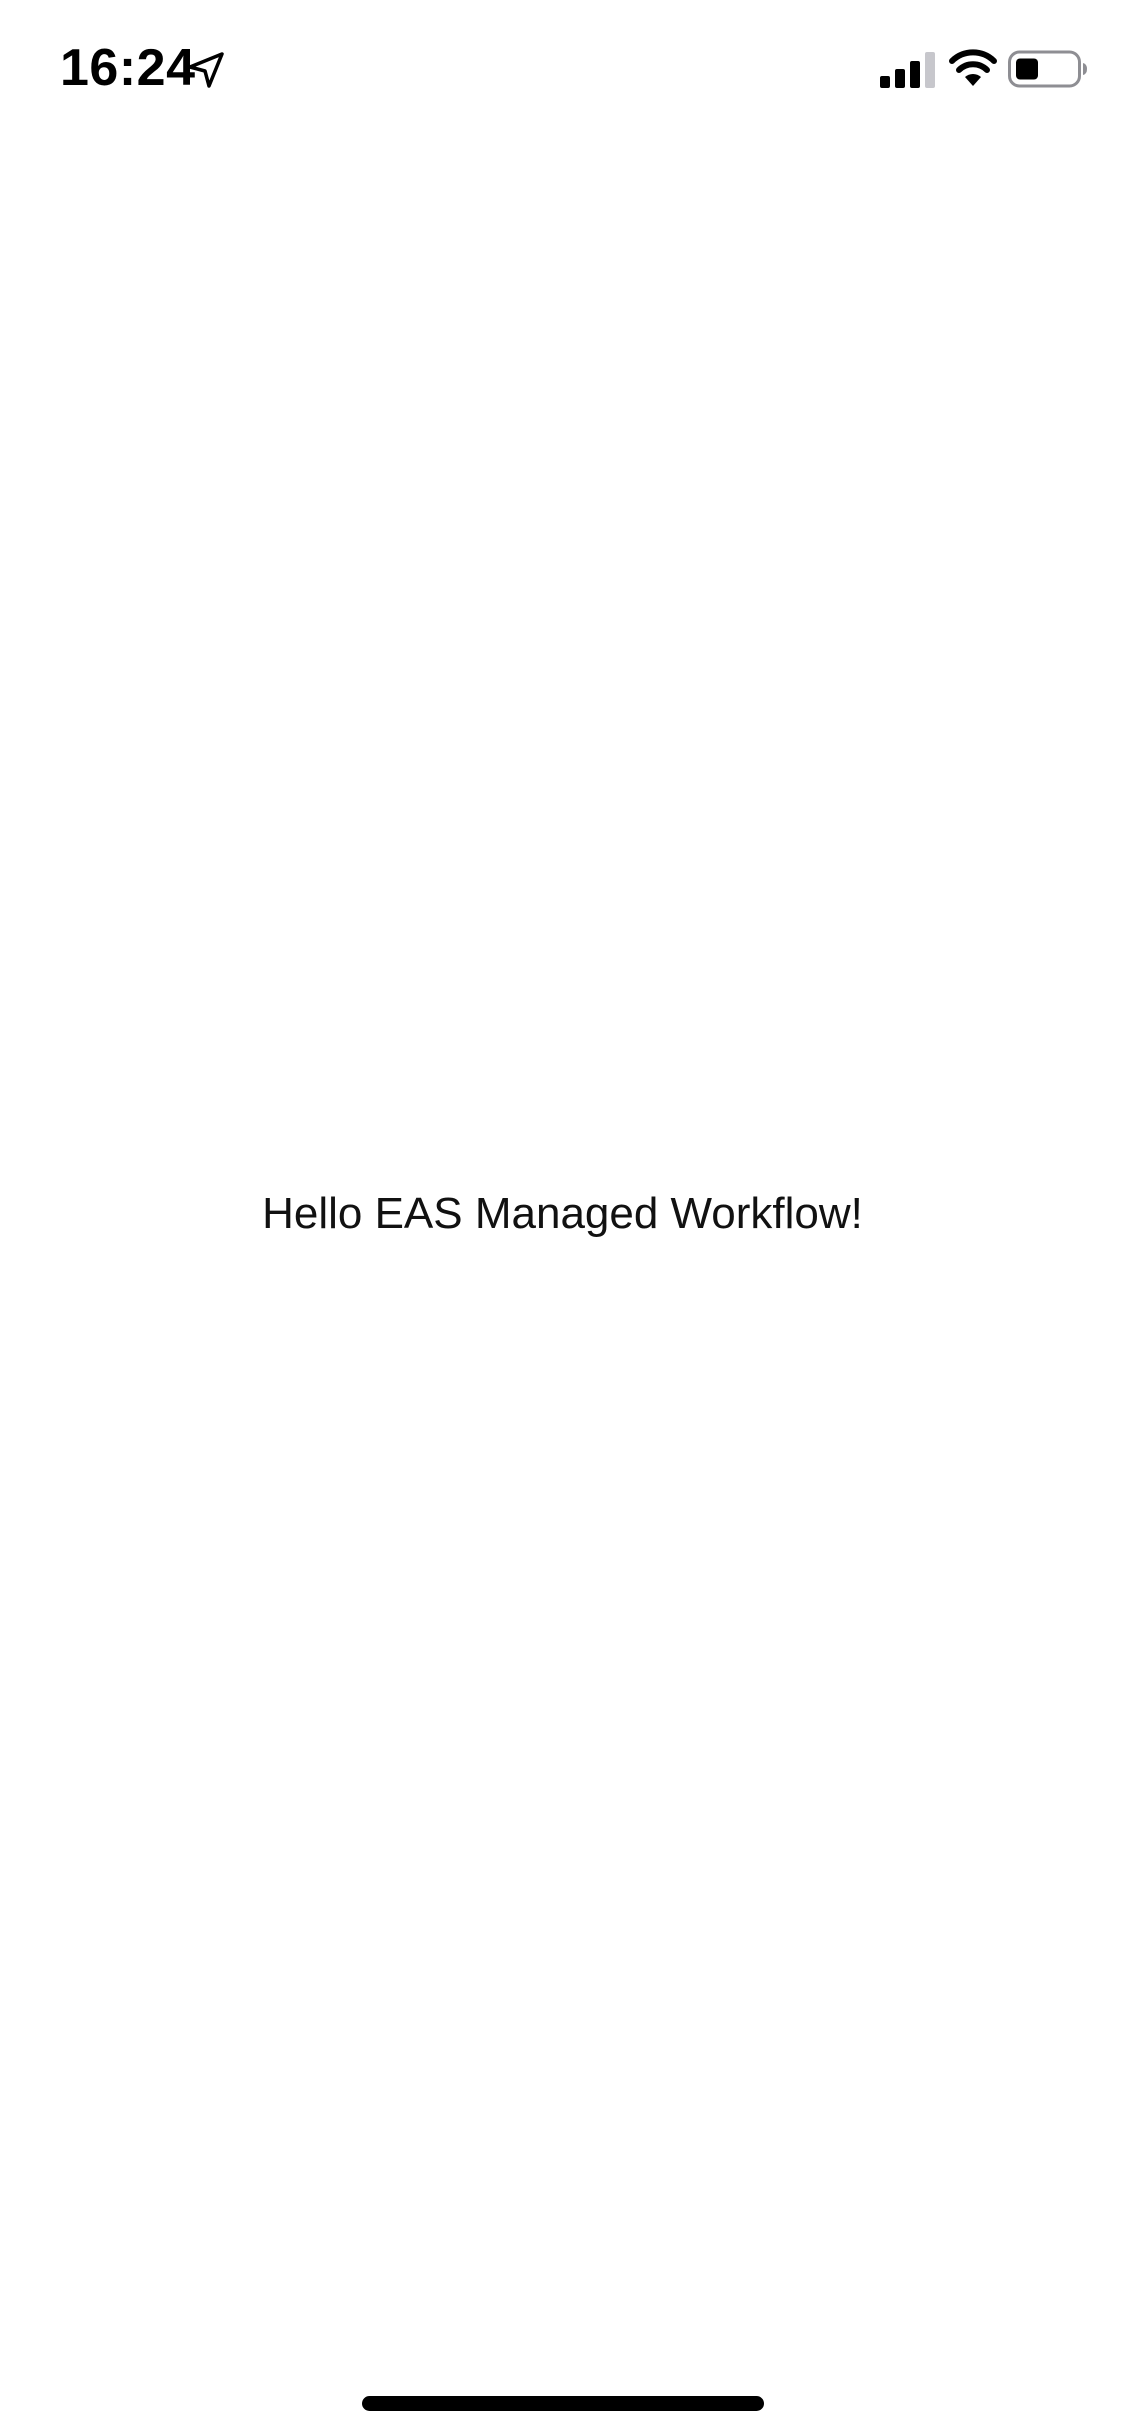 The height and width of the screenshot is (2436, 1125). What do you see at coordinates (206, 70) in the screenshot?
I see `location-arrow-icon` at bounding box center [206, 70].